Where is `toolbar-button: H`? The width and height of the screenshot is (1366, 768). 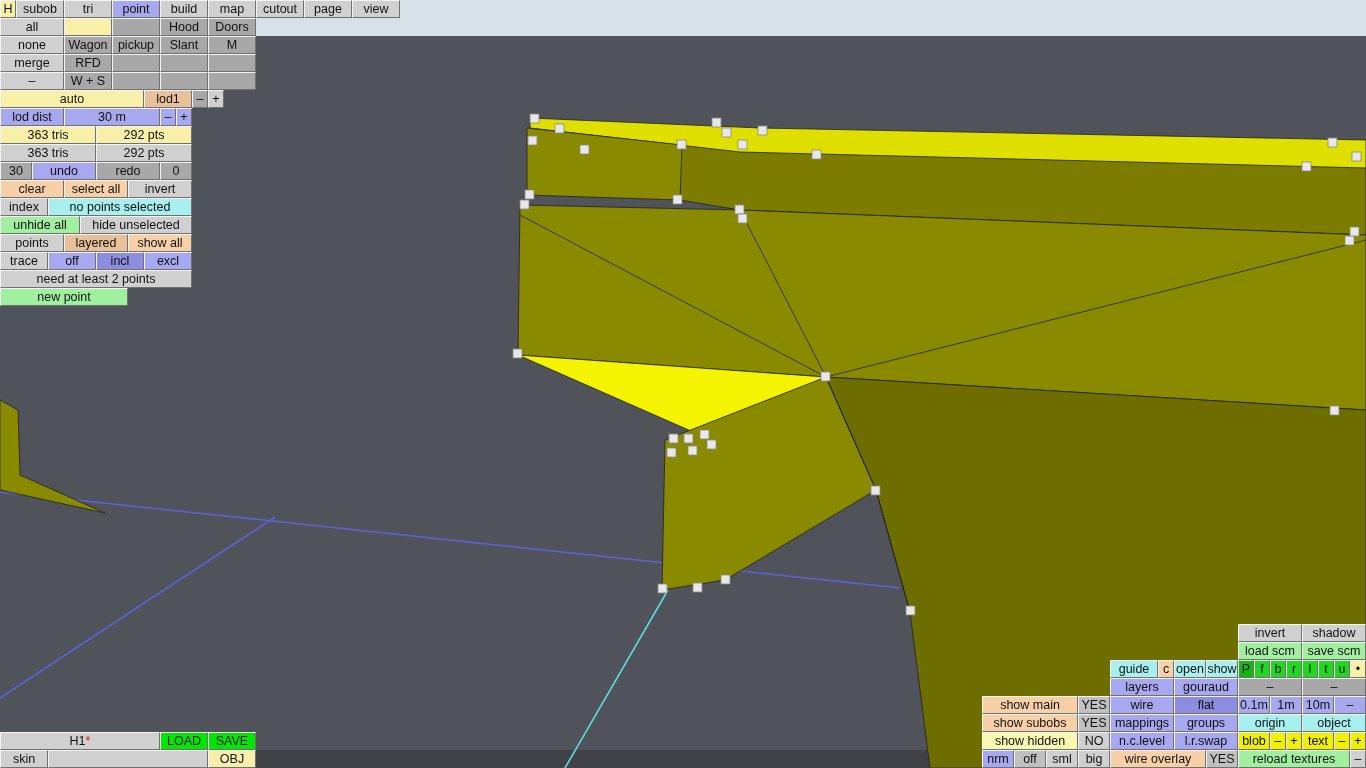
toolbar-button: H is located at coordinates (8, 9).